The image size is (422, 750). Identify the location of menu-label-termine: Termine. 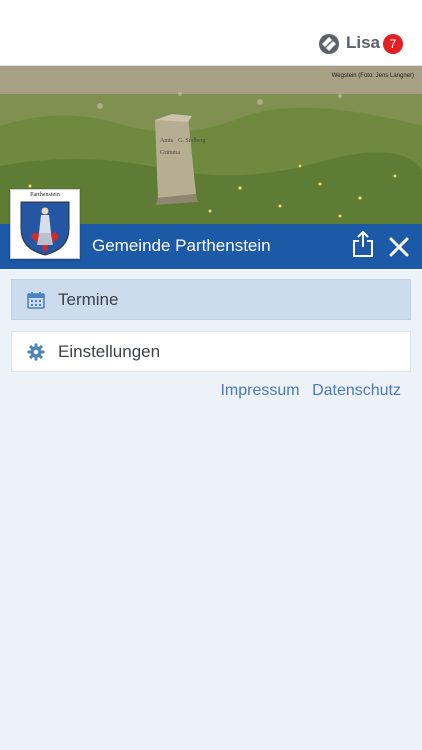
(88, 299).